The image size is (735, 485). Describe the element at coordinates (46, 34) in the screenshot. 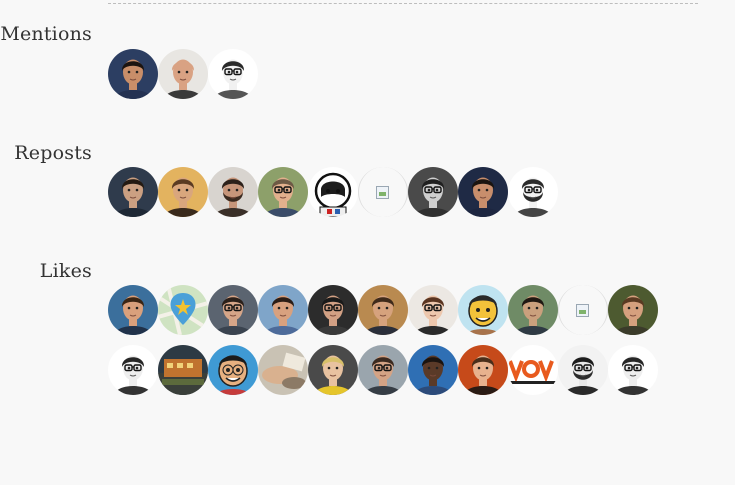

I see `mentions-heading: Mentions` at that location.